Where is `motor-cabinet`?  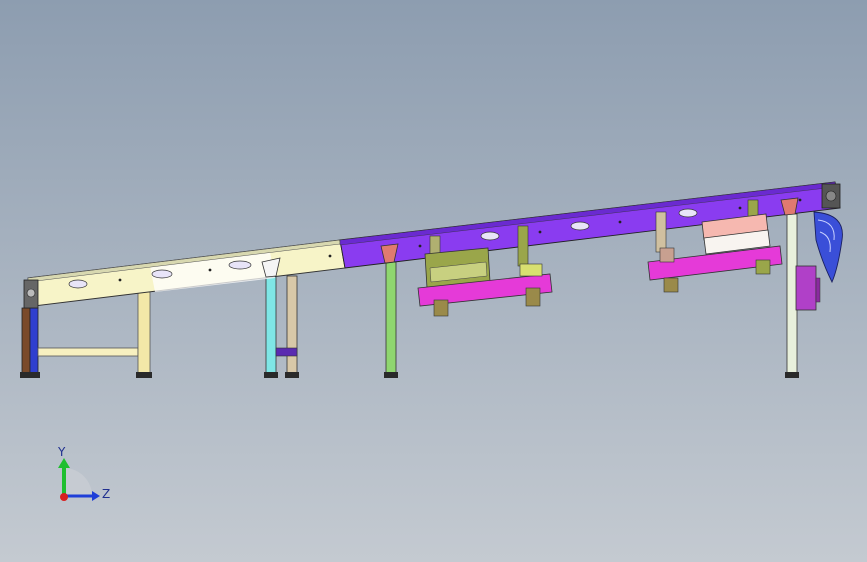
motor-cabinet is located at coordinates (806, 288).